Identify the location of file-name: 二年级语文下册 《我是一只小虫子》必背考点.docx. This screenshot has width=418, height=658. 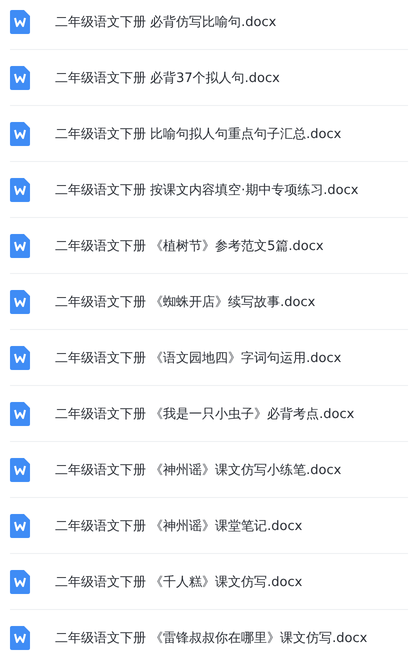
(204, 413).